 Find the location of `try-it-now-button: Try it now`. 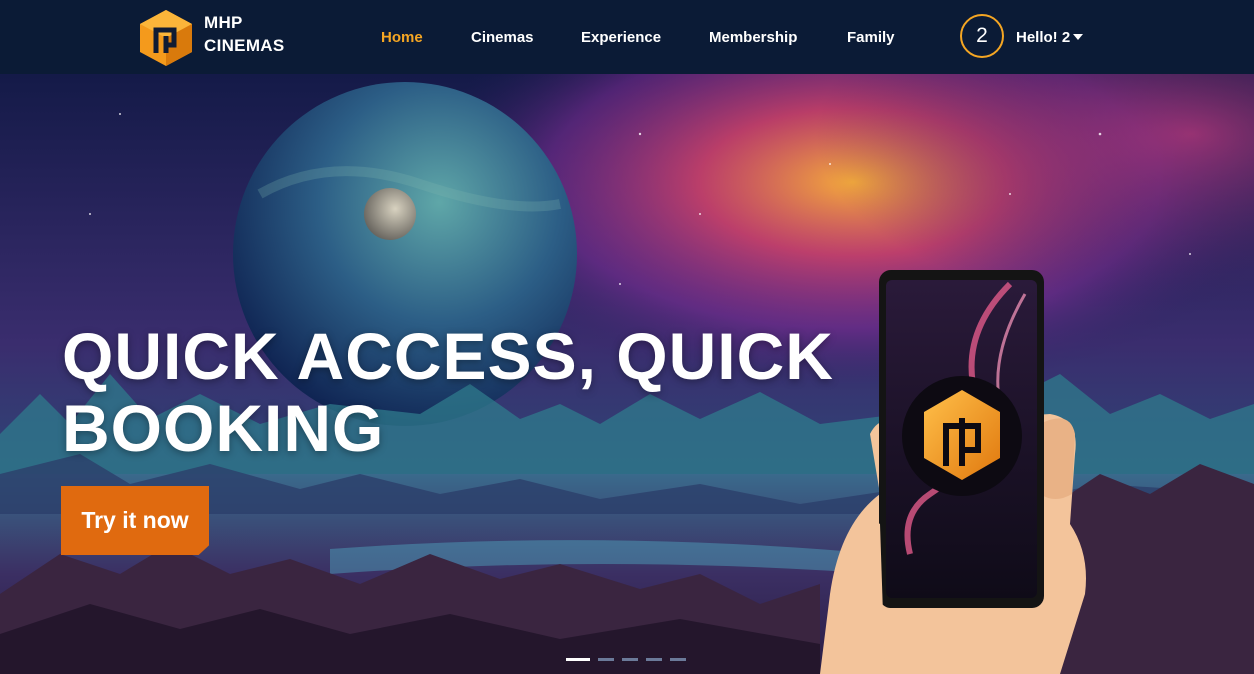

try-it-now-button: Try it now is located at coordinates (135, 520).